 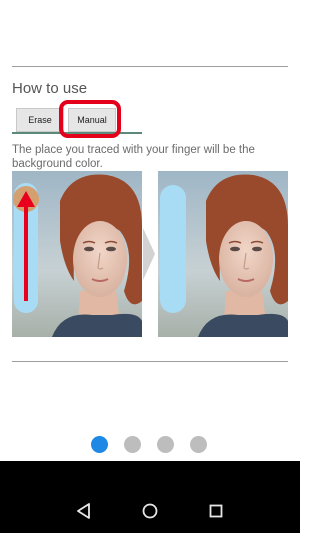 What do you see at coordinates (50, 88) in the screenshot?
I see `section-title: How to use` at bounding box center [50, 88].